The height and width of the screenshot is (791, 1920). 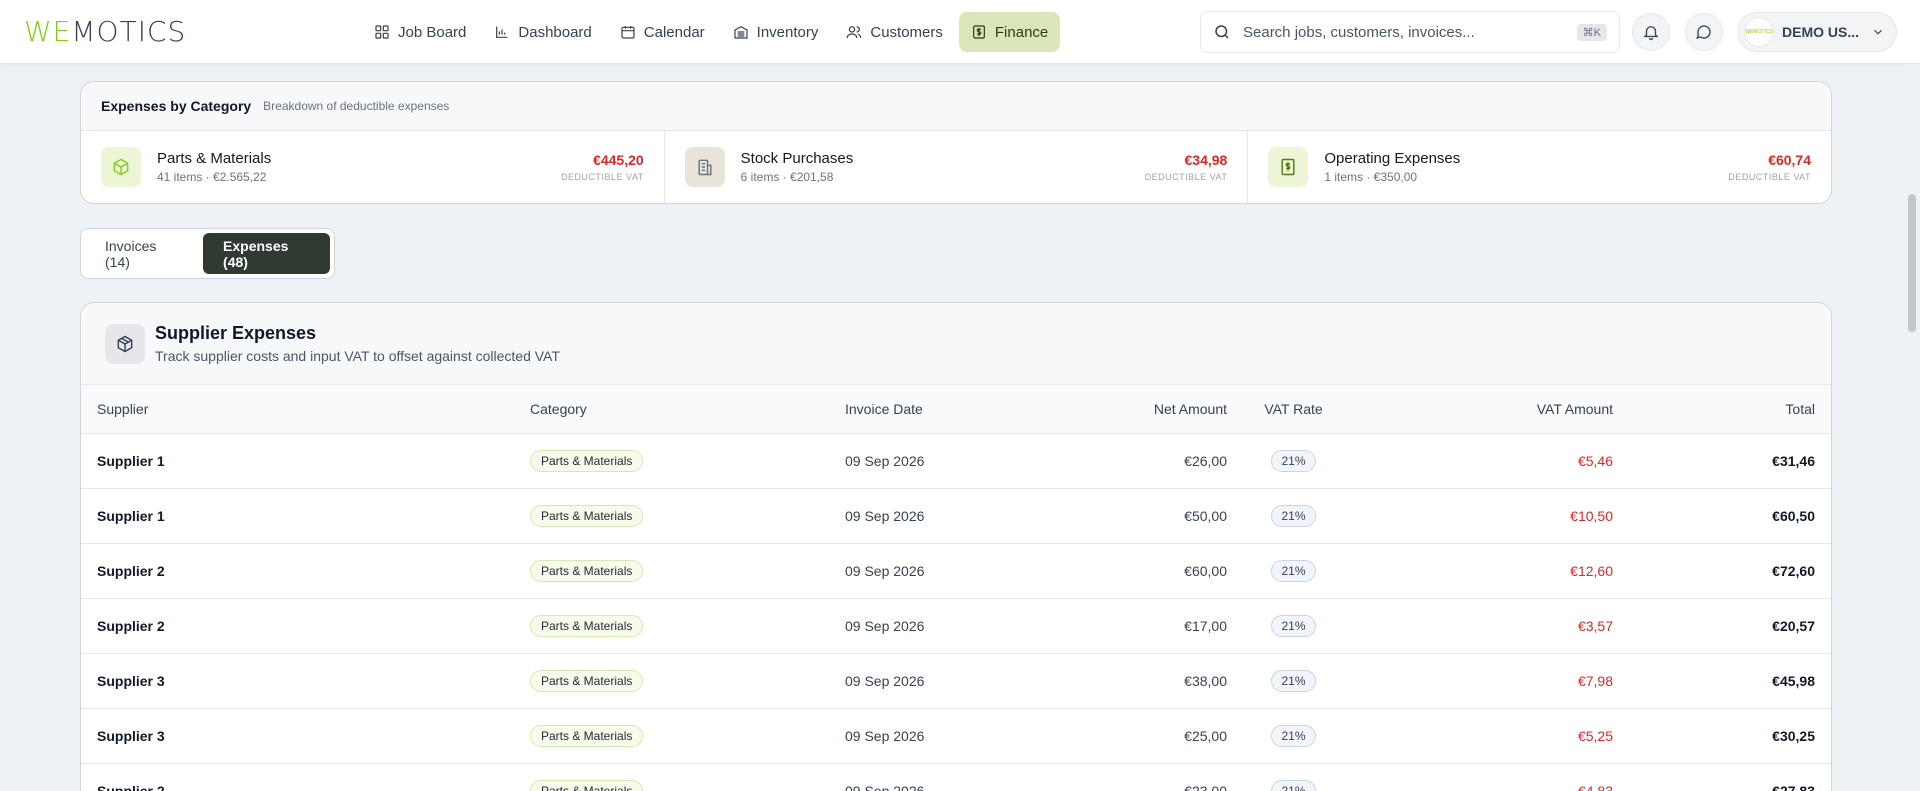 I want to click on chat-bubble-icon, so click(x=1703, y=32).